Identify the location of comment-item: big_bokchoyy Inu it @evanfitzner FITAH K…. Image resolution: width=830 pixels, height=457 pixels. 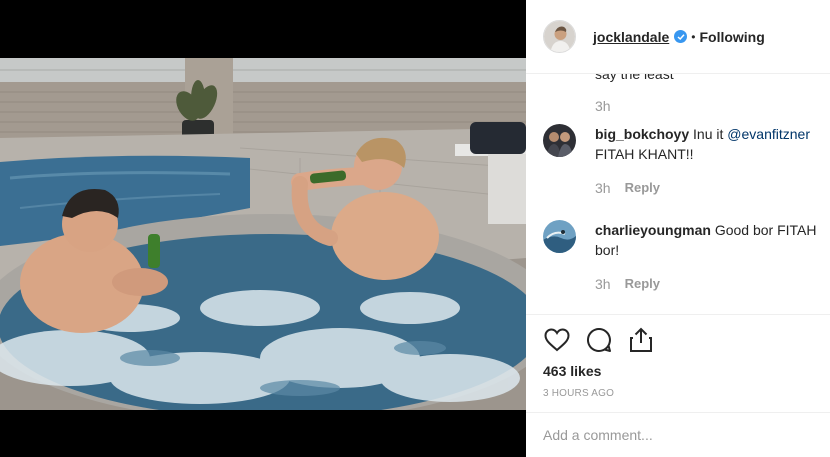
(684, 161).